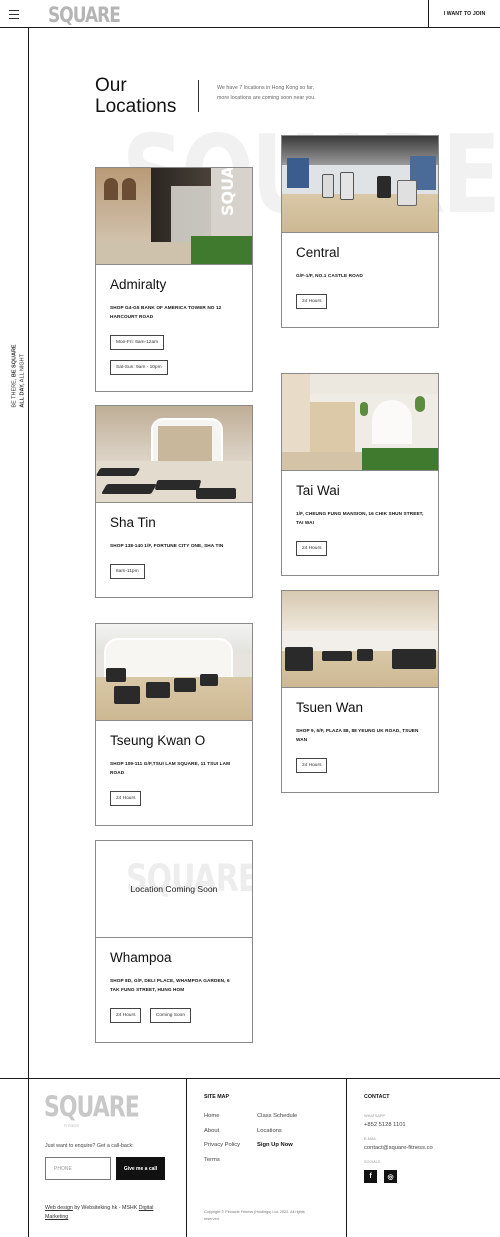 The height and width of the screenshot is (1237, 500). What do you see at coordinates (211, 1131) in the screenshot?
I see `footer-link-about: About` at bounding box center [211, 1131].